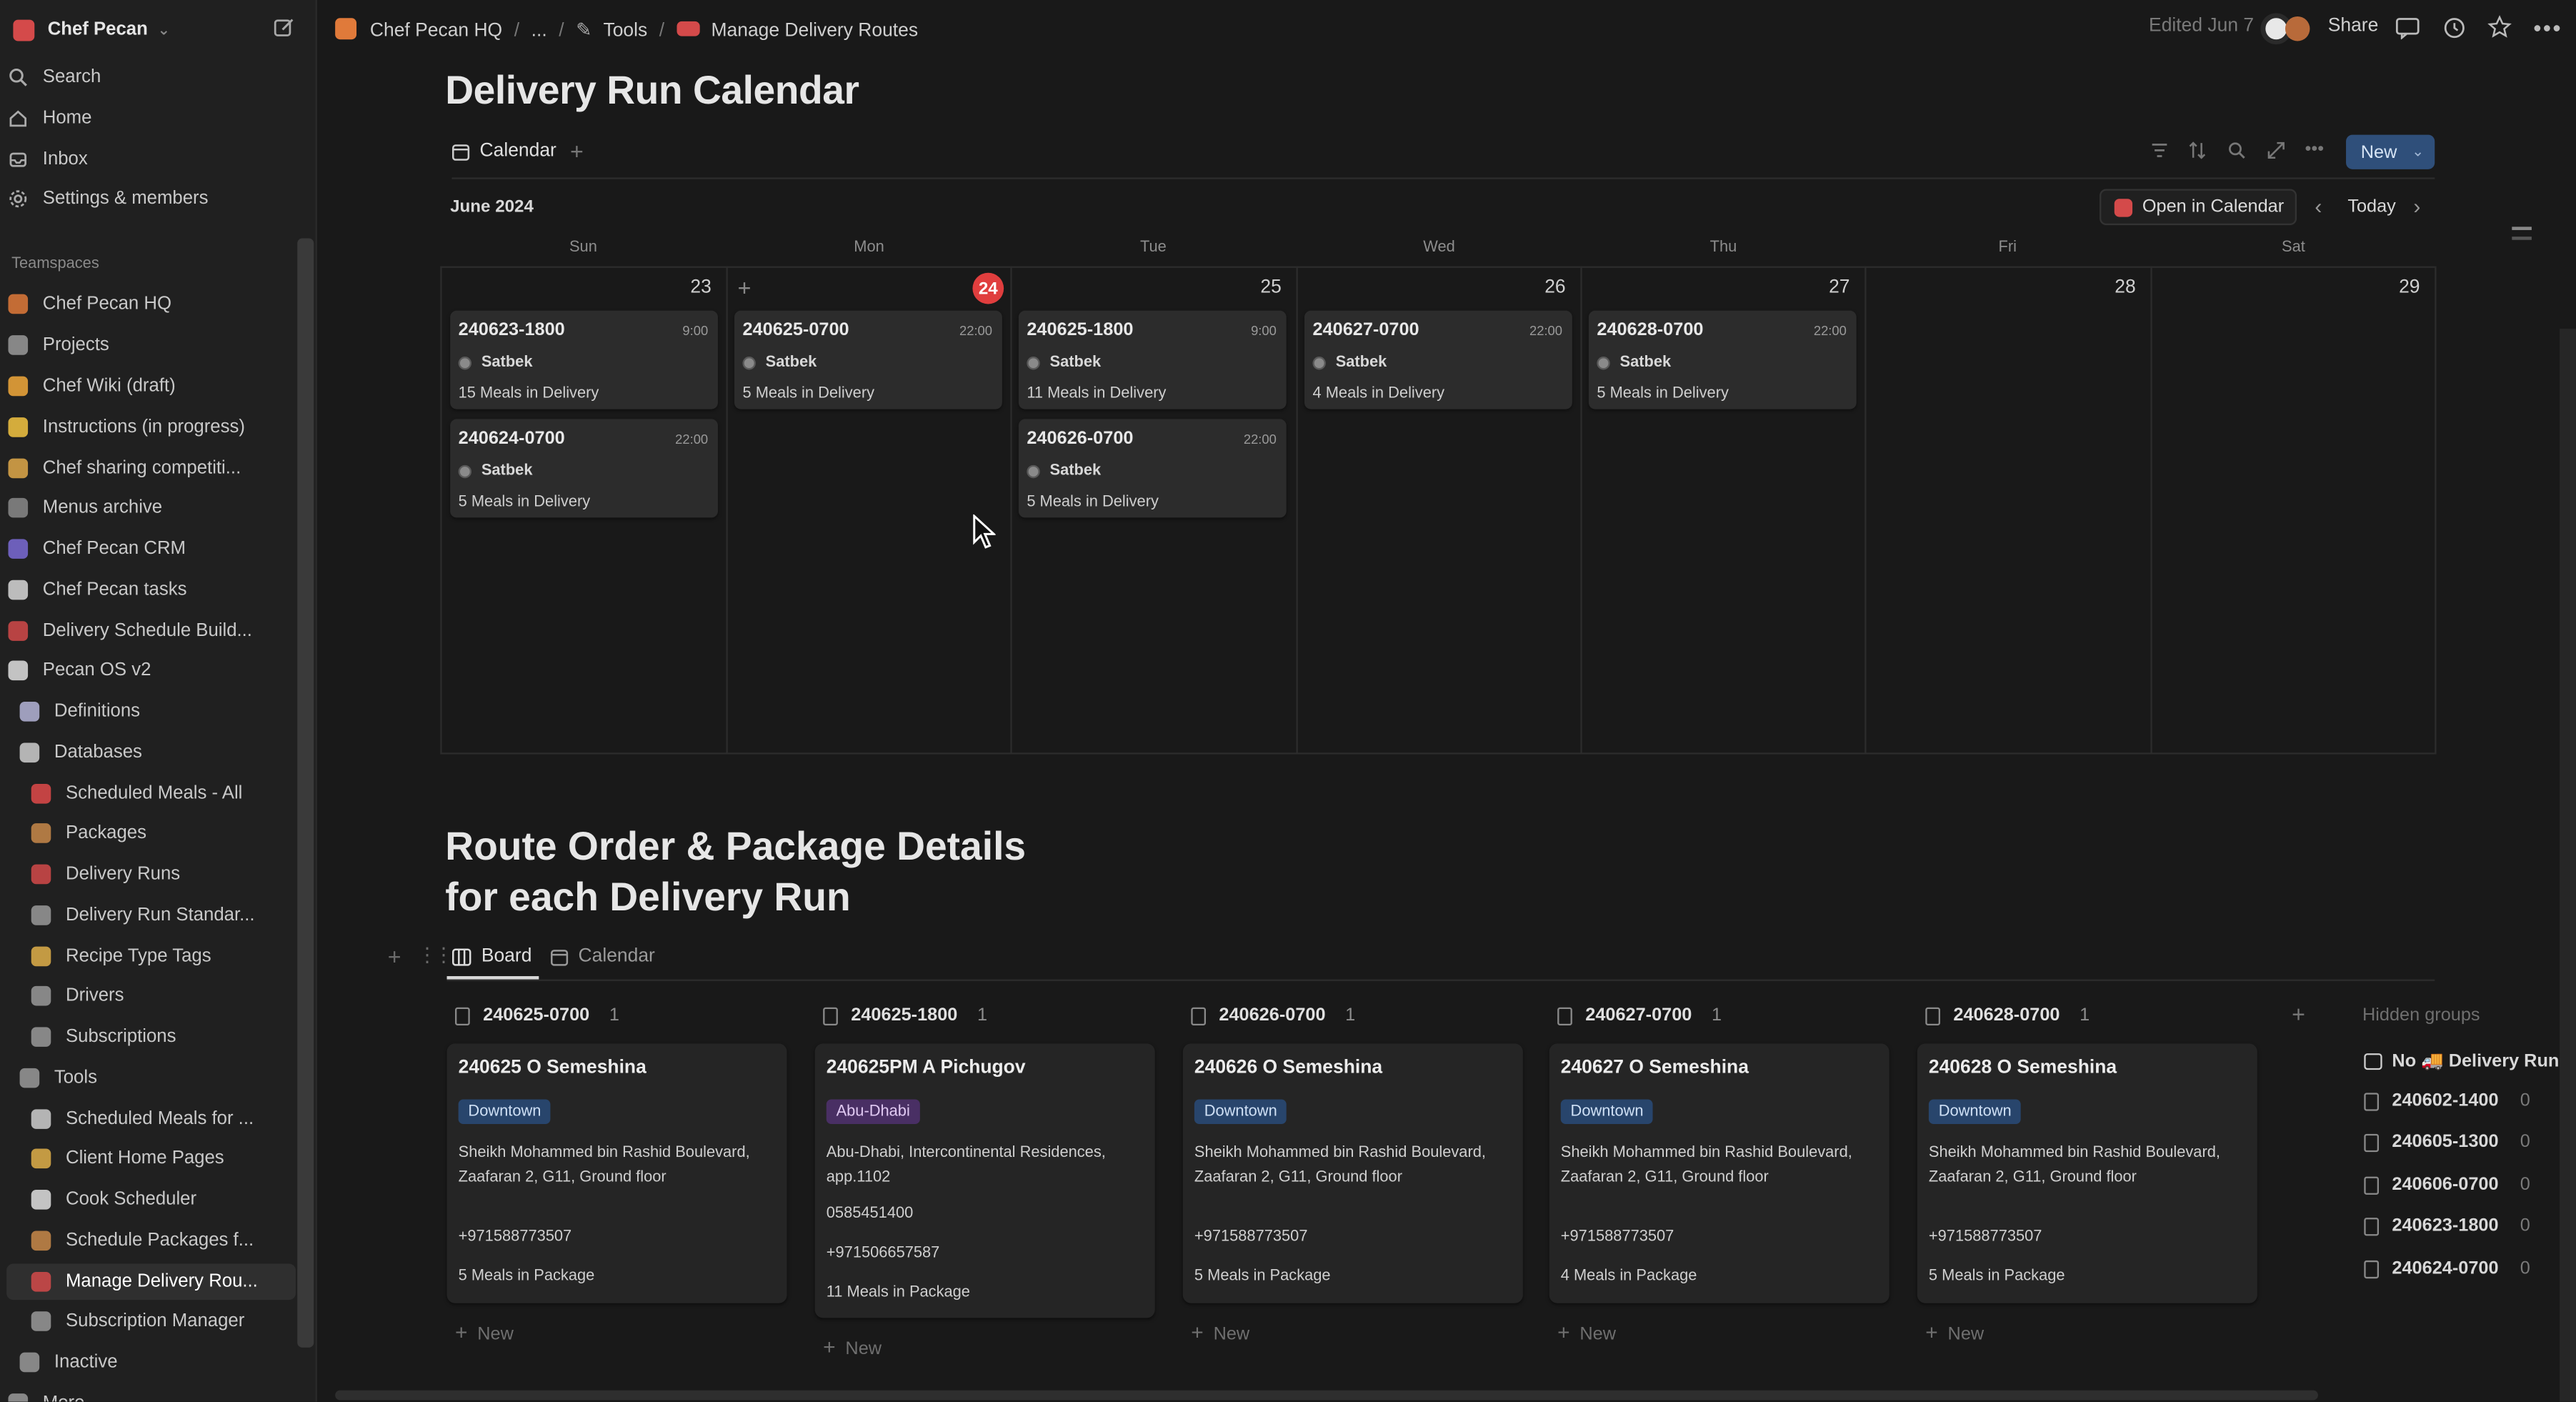  I want to click on sidebar-scrollbar, so click(306, 793).